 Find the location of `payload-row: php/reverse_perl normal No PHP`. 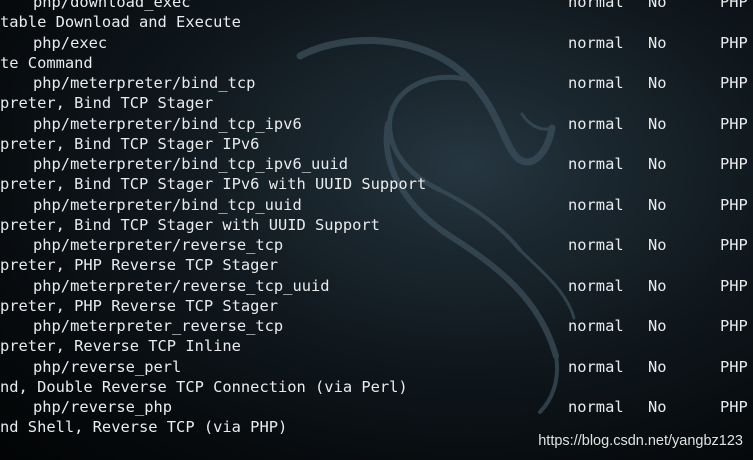

payload-row: php/reverse_perl normal No PHP is located at coordinates (376, 367).